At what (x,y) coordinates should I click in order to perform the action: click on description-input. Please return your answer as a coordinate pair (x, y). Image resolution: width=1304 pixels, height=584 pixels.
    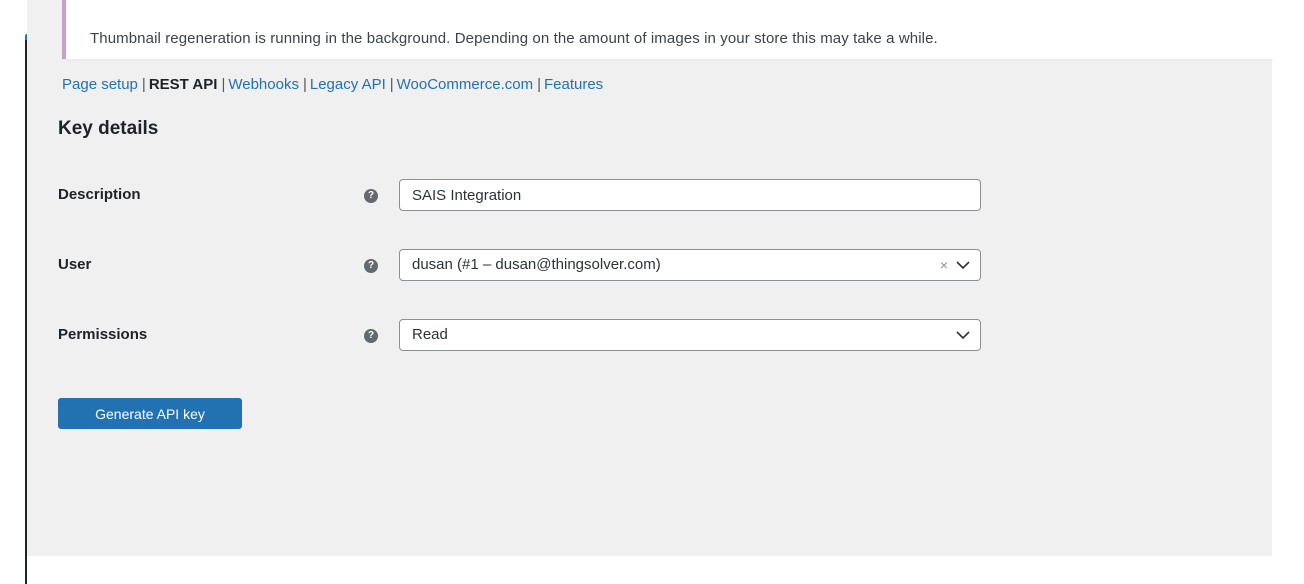
    Looking at the image, I should click on (690, 195).